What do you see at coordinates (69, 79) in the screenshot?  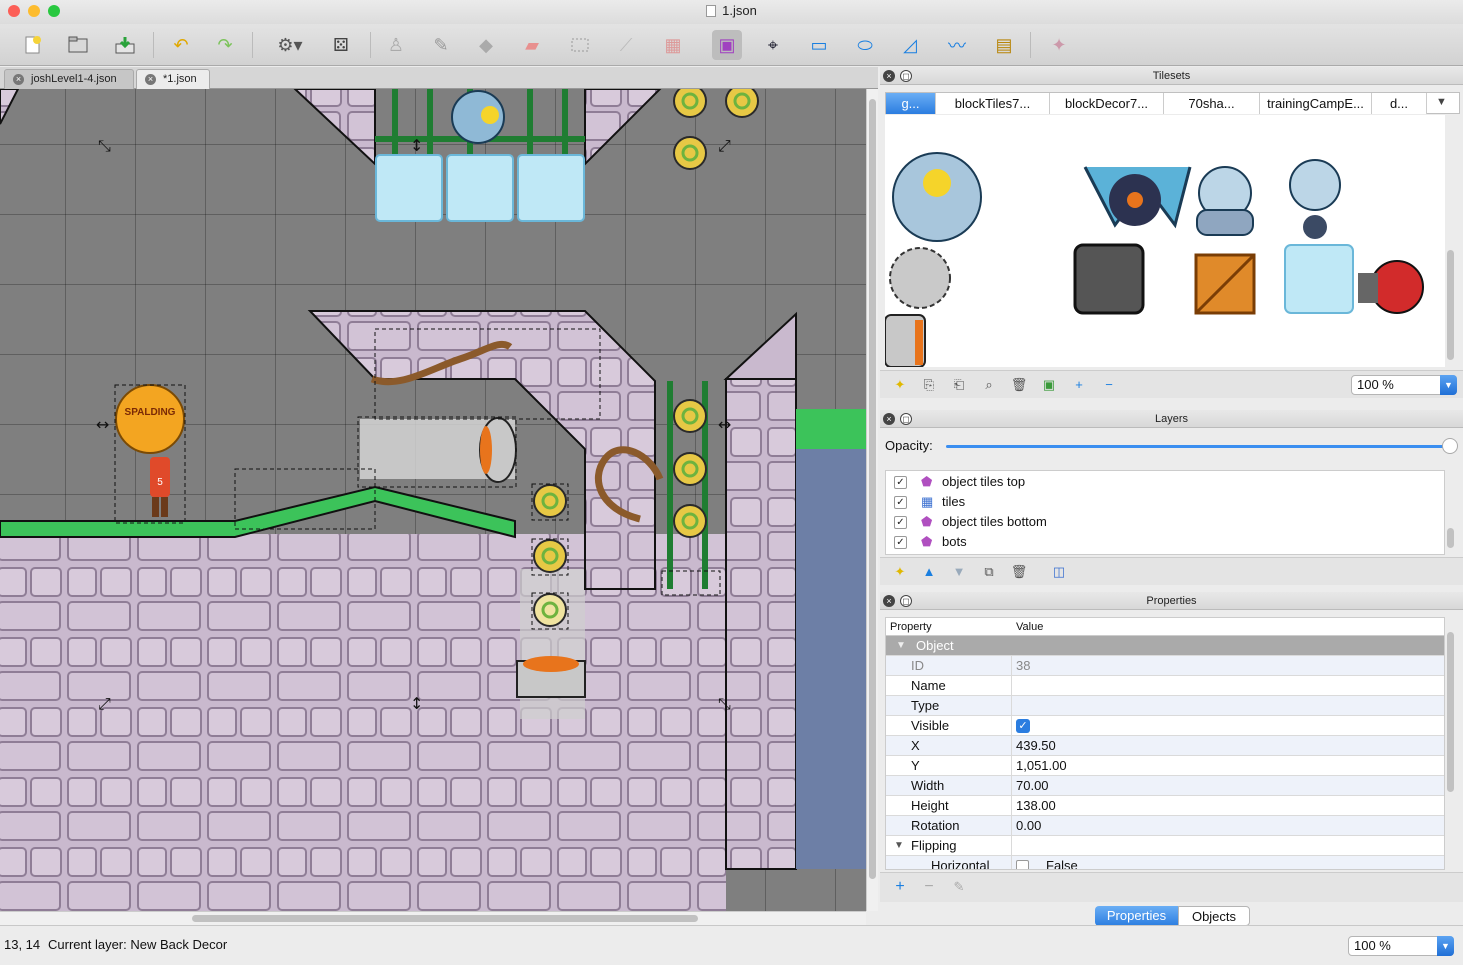 I see `doc-tab-0: × joshLevel1-4.json` at bounding box center [69, 79].